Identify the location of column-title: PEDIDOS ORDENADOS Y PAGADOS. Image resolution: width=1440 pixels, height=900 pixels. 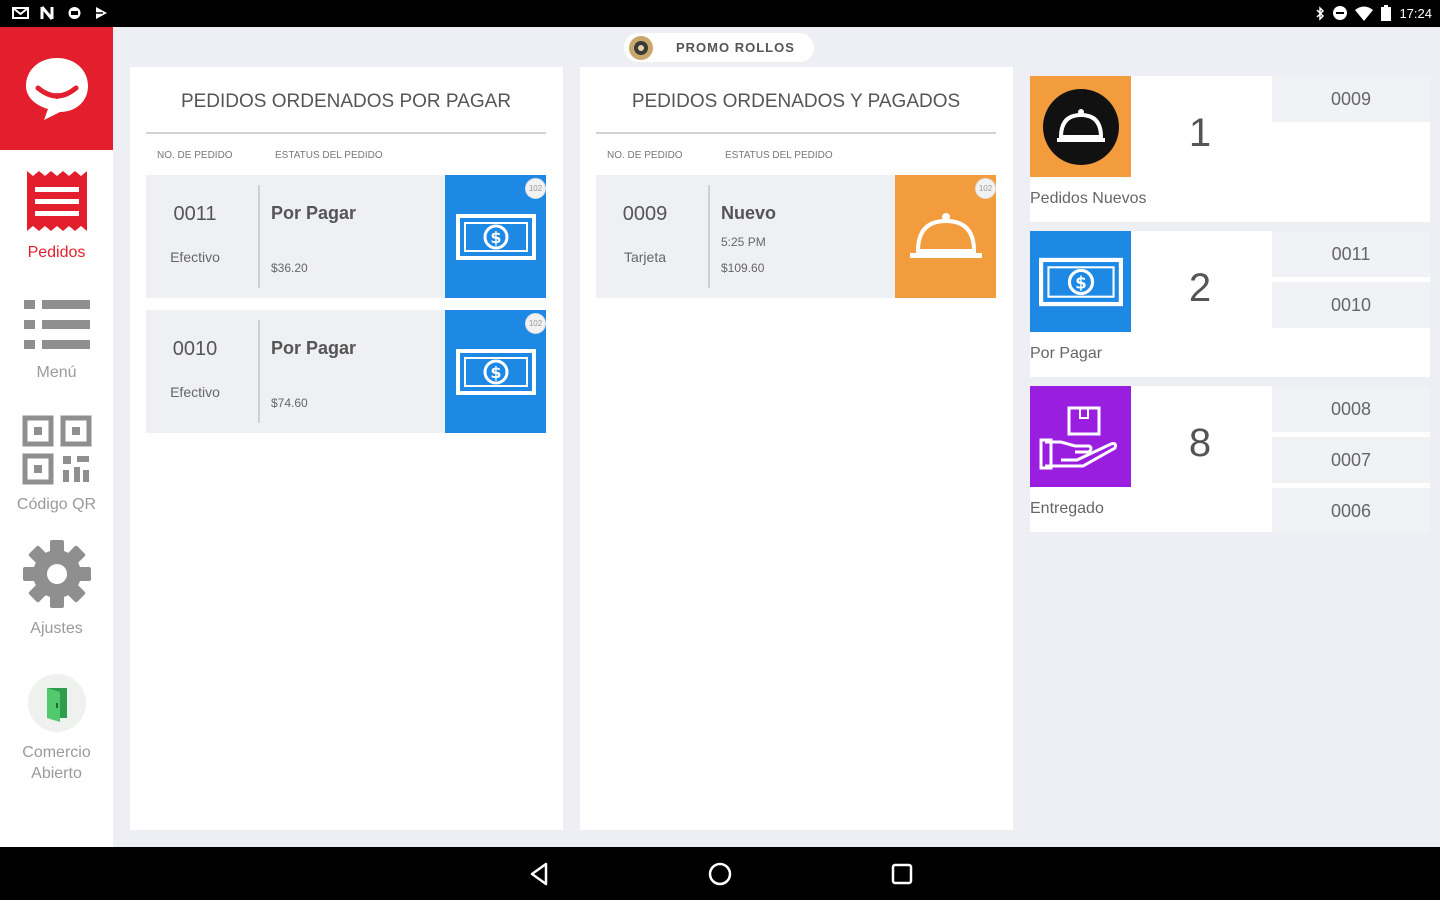
(796, 101).